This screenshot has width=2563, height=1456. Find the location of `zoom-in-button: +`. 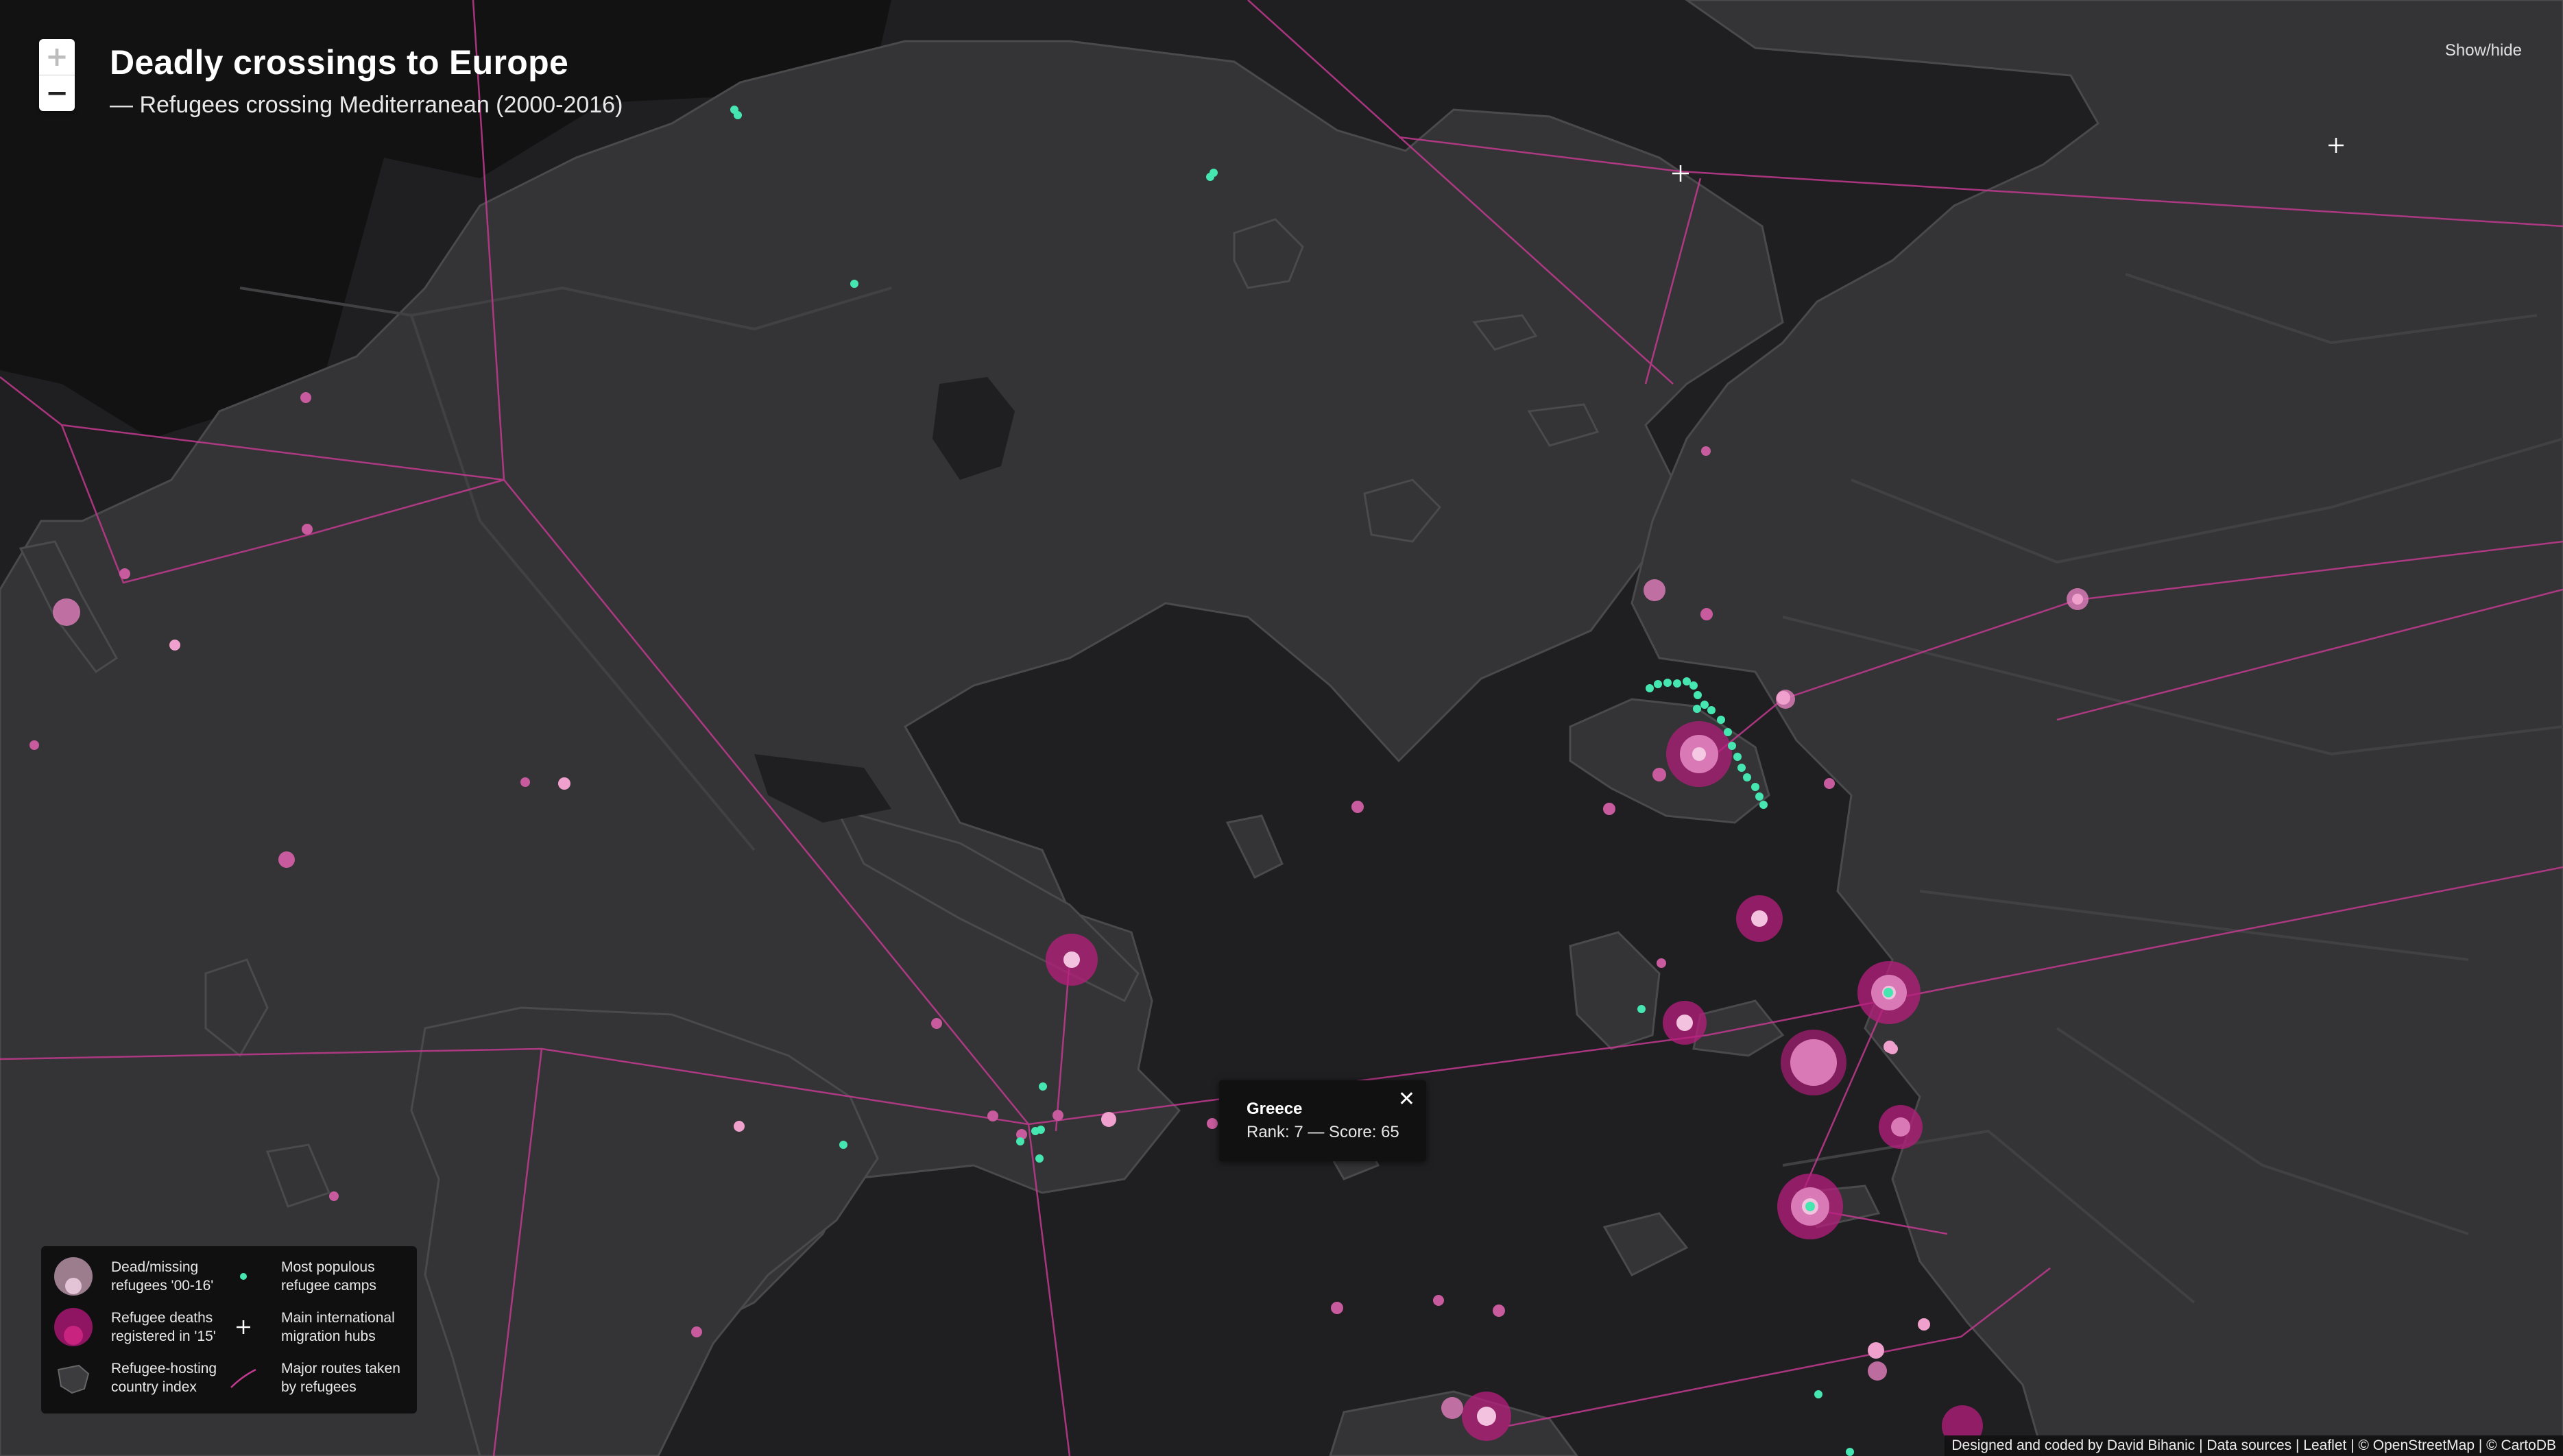

zoom-in-button: + is located at coordinates (57, 57).